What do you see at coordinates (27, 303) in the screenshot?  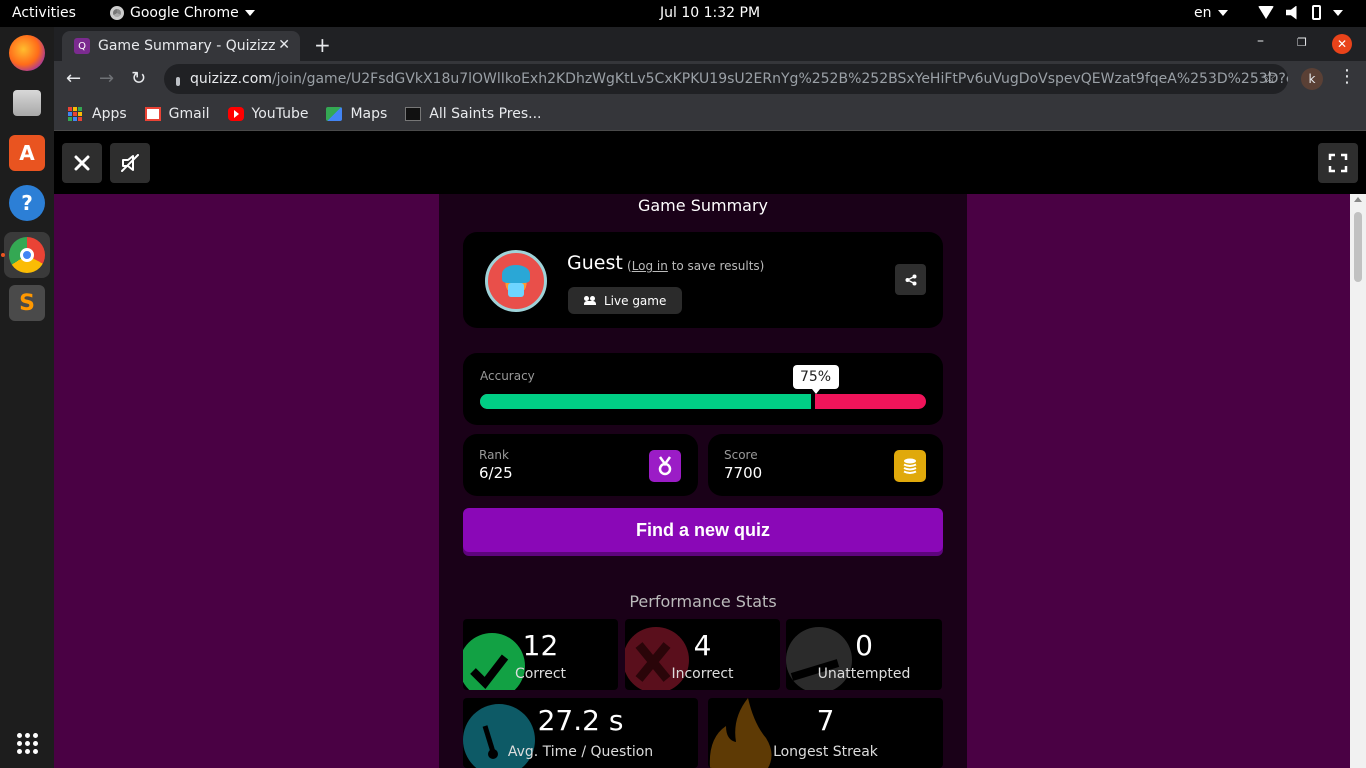 I see `sublime-text-icon: S` at bounding box center [27, 303].